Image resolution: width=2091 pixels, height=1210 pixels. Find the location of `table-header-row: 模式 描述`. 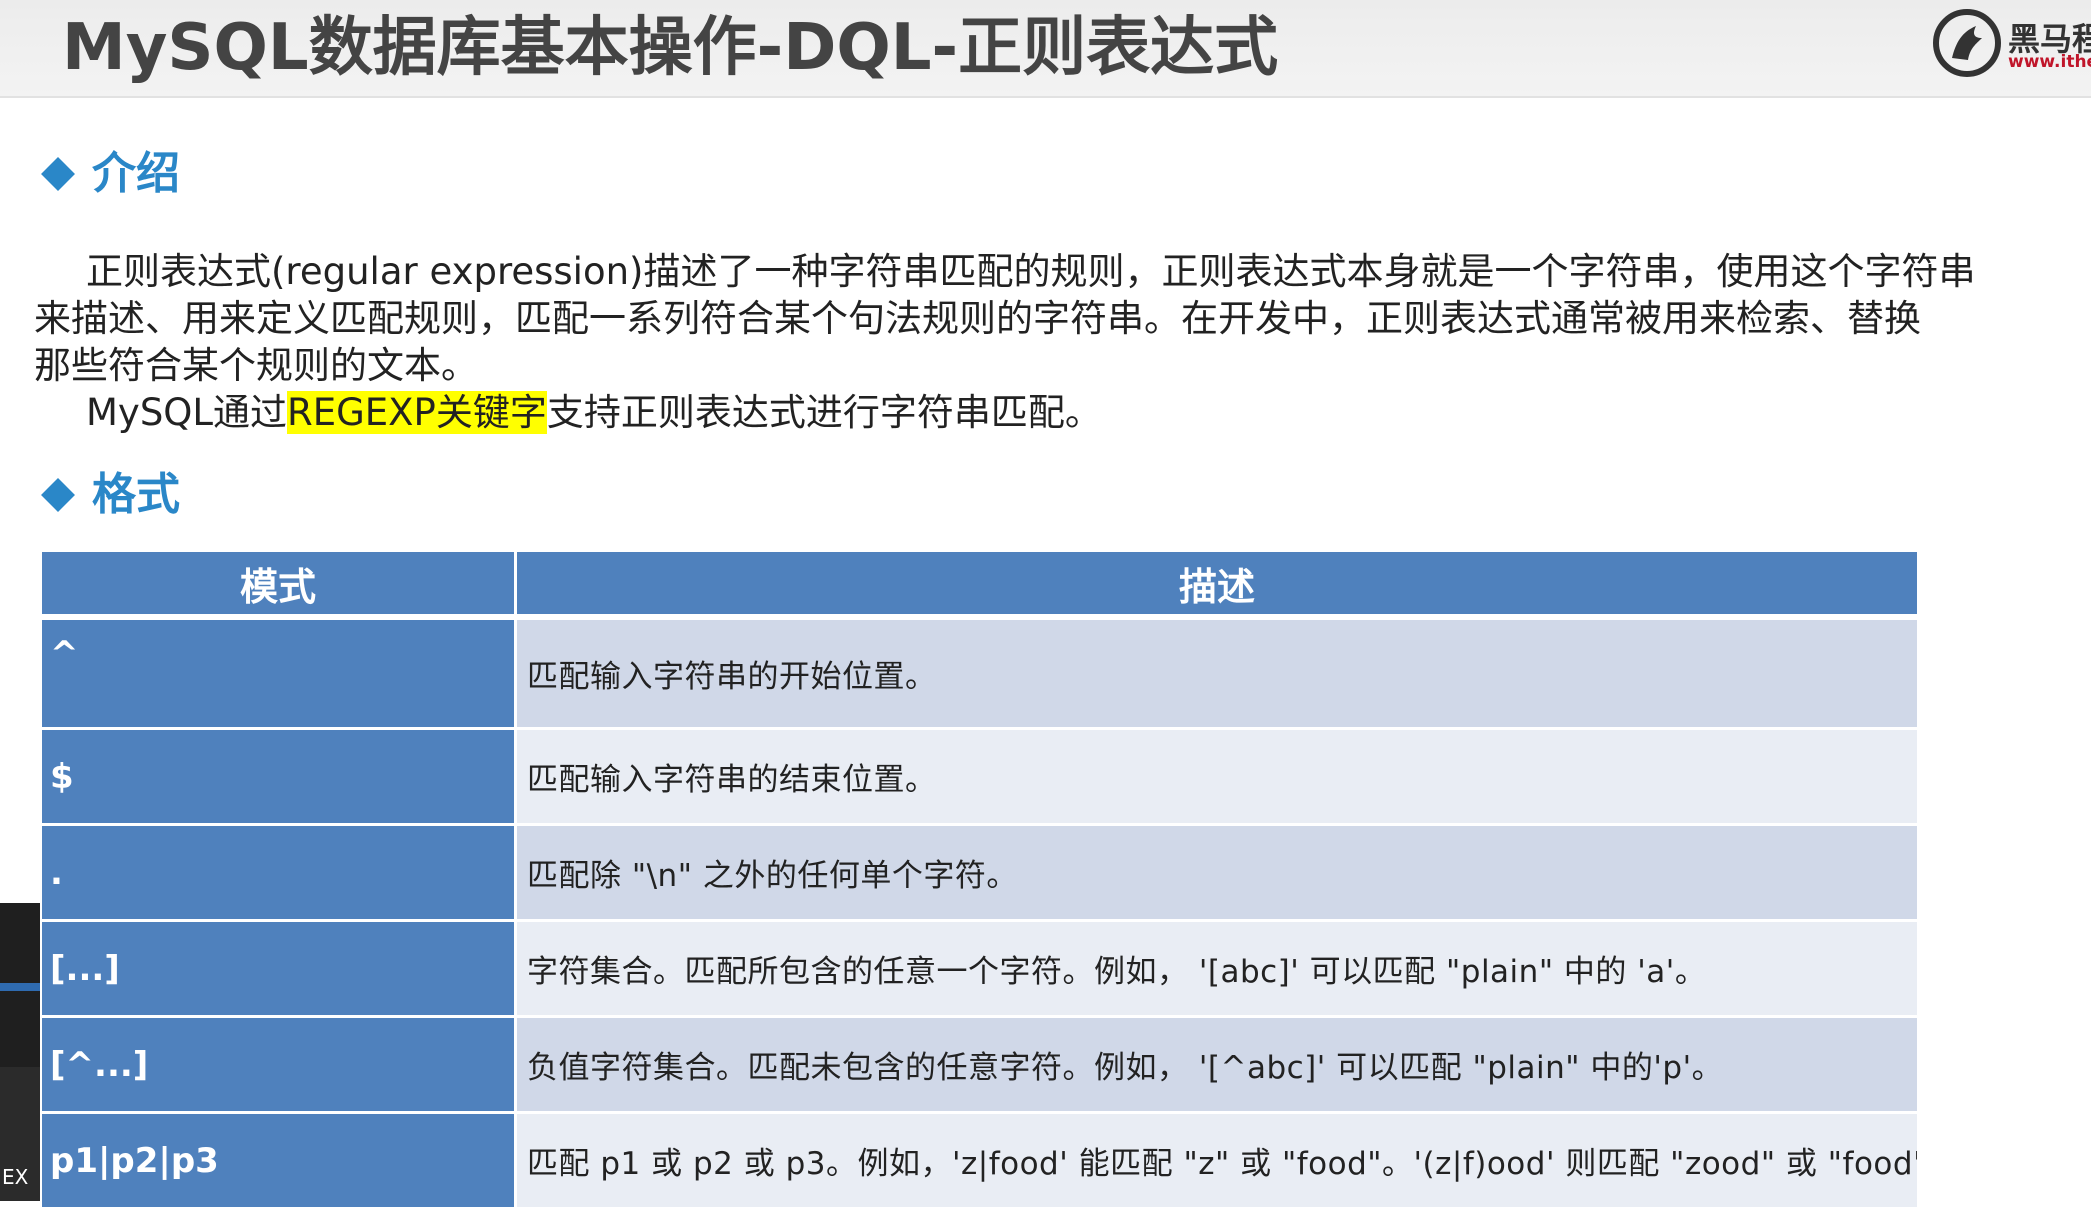

table-header-row: 模式 描述 is located at coordinates (979, 586).